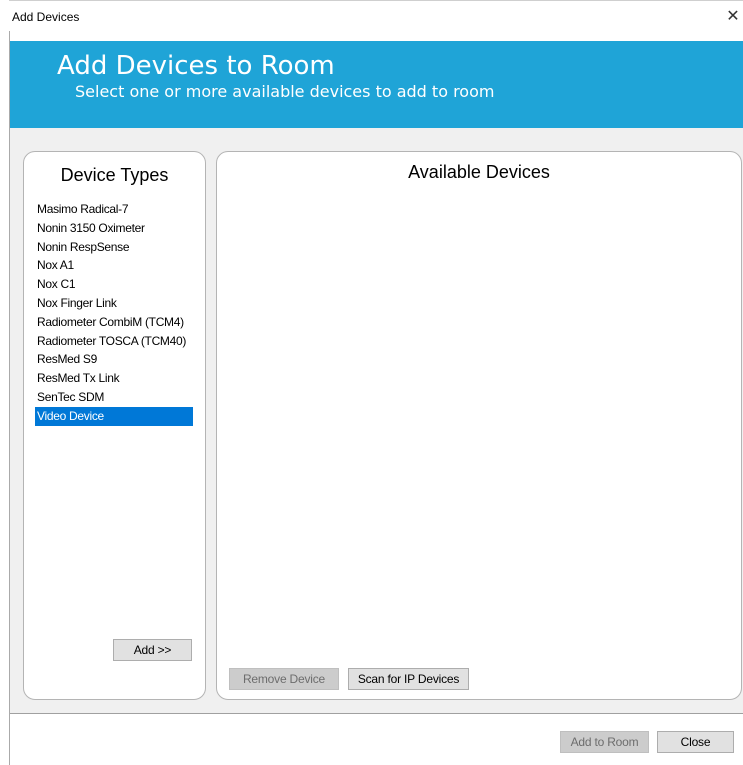 The image size is (743, 765). Describe the element at coordinates (114, 341) in the screenshot. I see `device-type-item: Radiometer TOSCA (TCM40)` at that location.